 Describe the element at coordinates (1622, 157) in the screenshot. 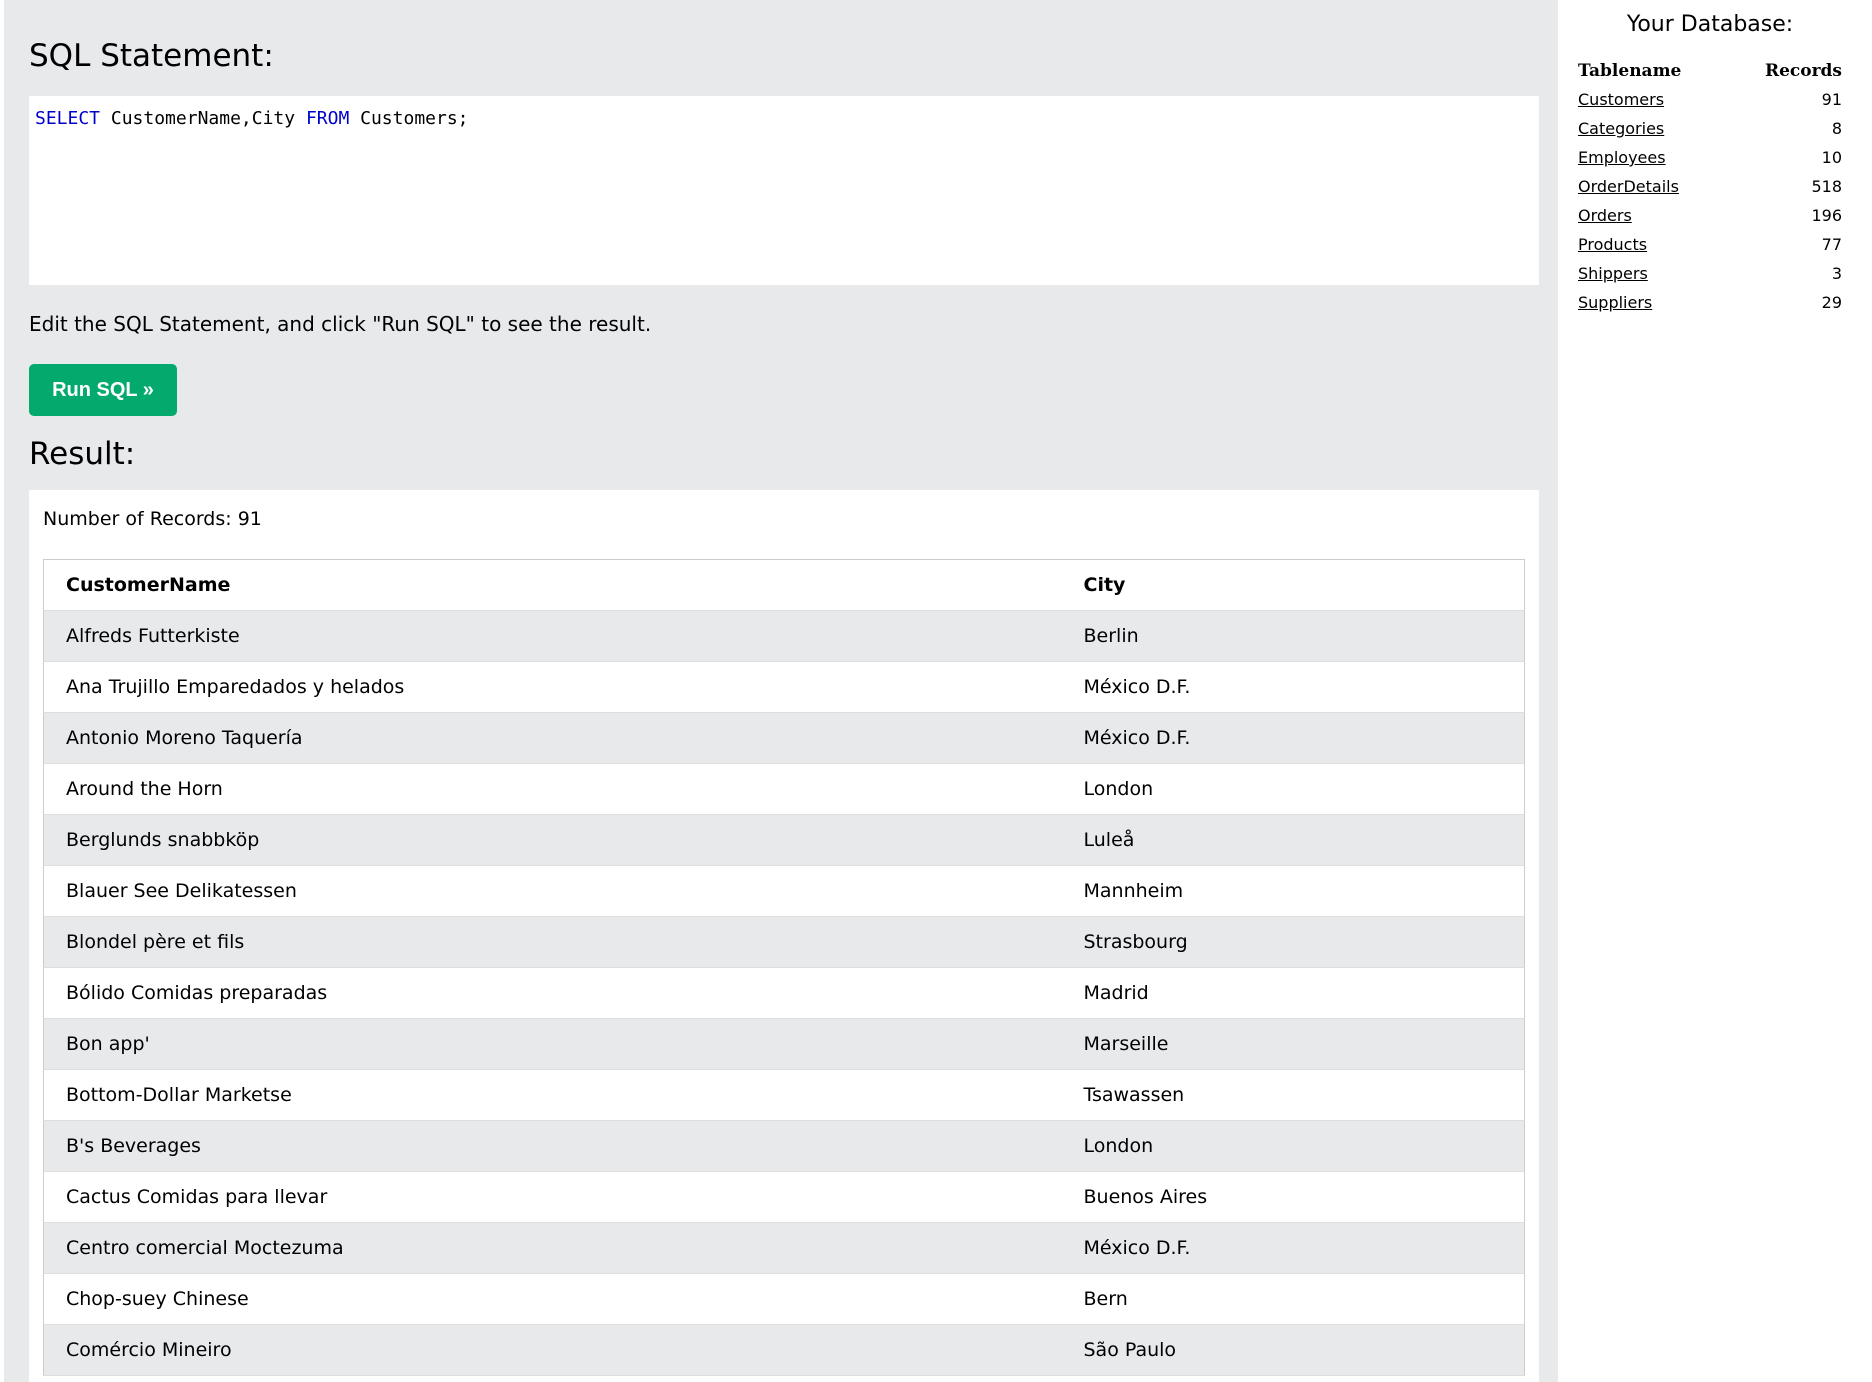

I see `table-link-employees: Employees` at that location.